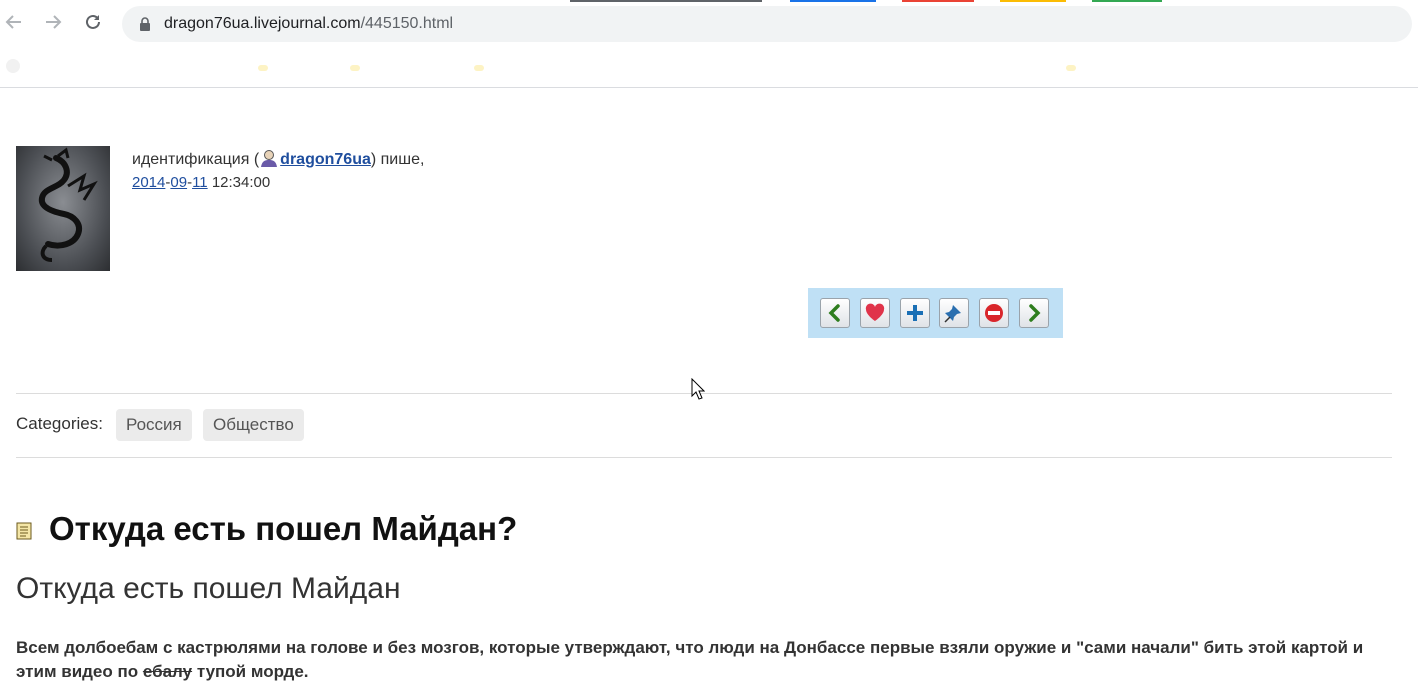 Image resolution: width=1418 pixels, height=700 pixels. I want to click on delete-button, so click(994, 313).